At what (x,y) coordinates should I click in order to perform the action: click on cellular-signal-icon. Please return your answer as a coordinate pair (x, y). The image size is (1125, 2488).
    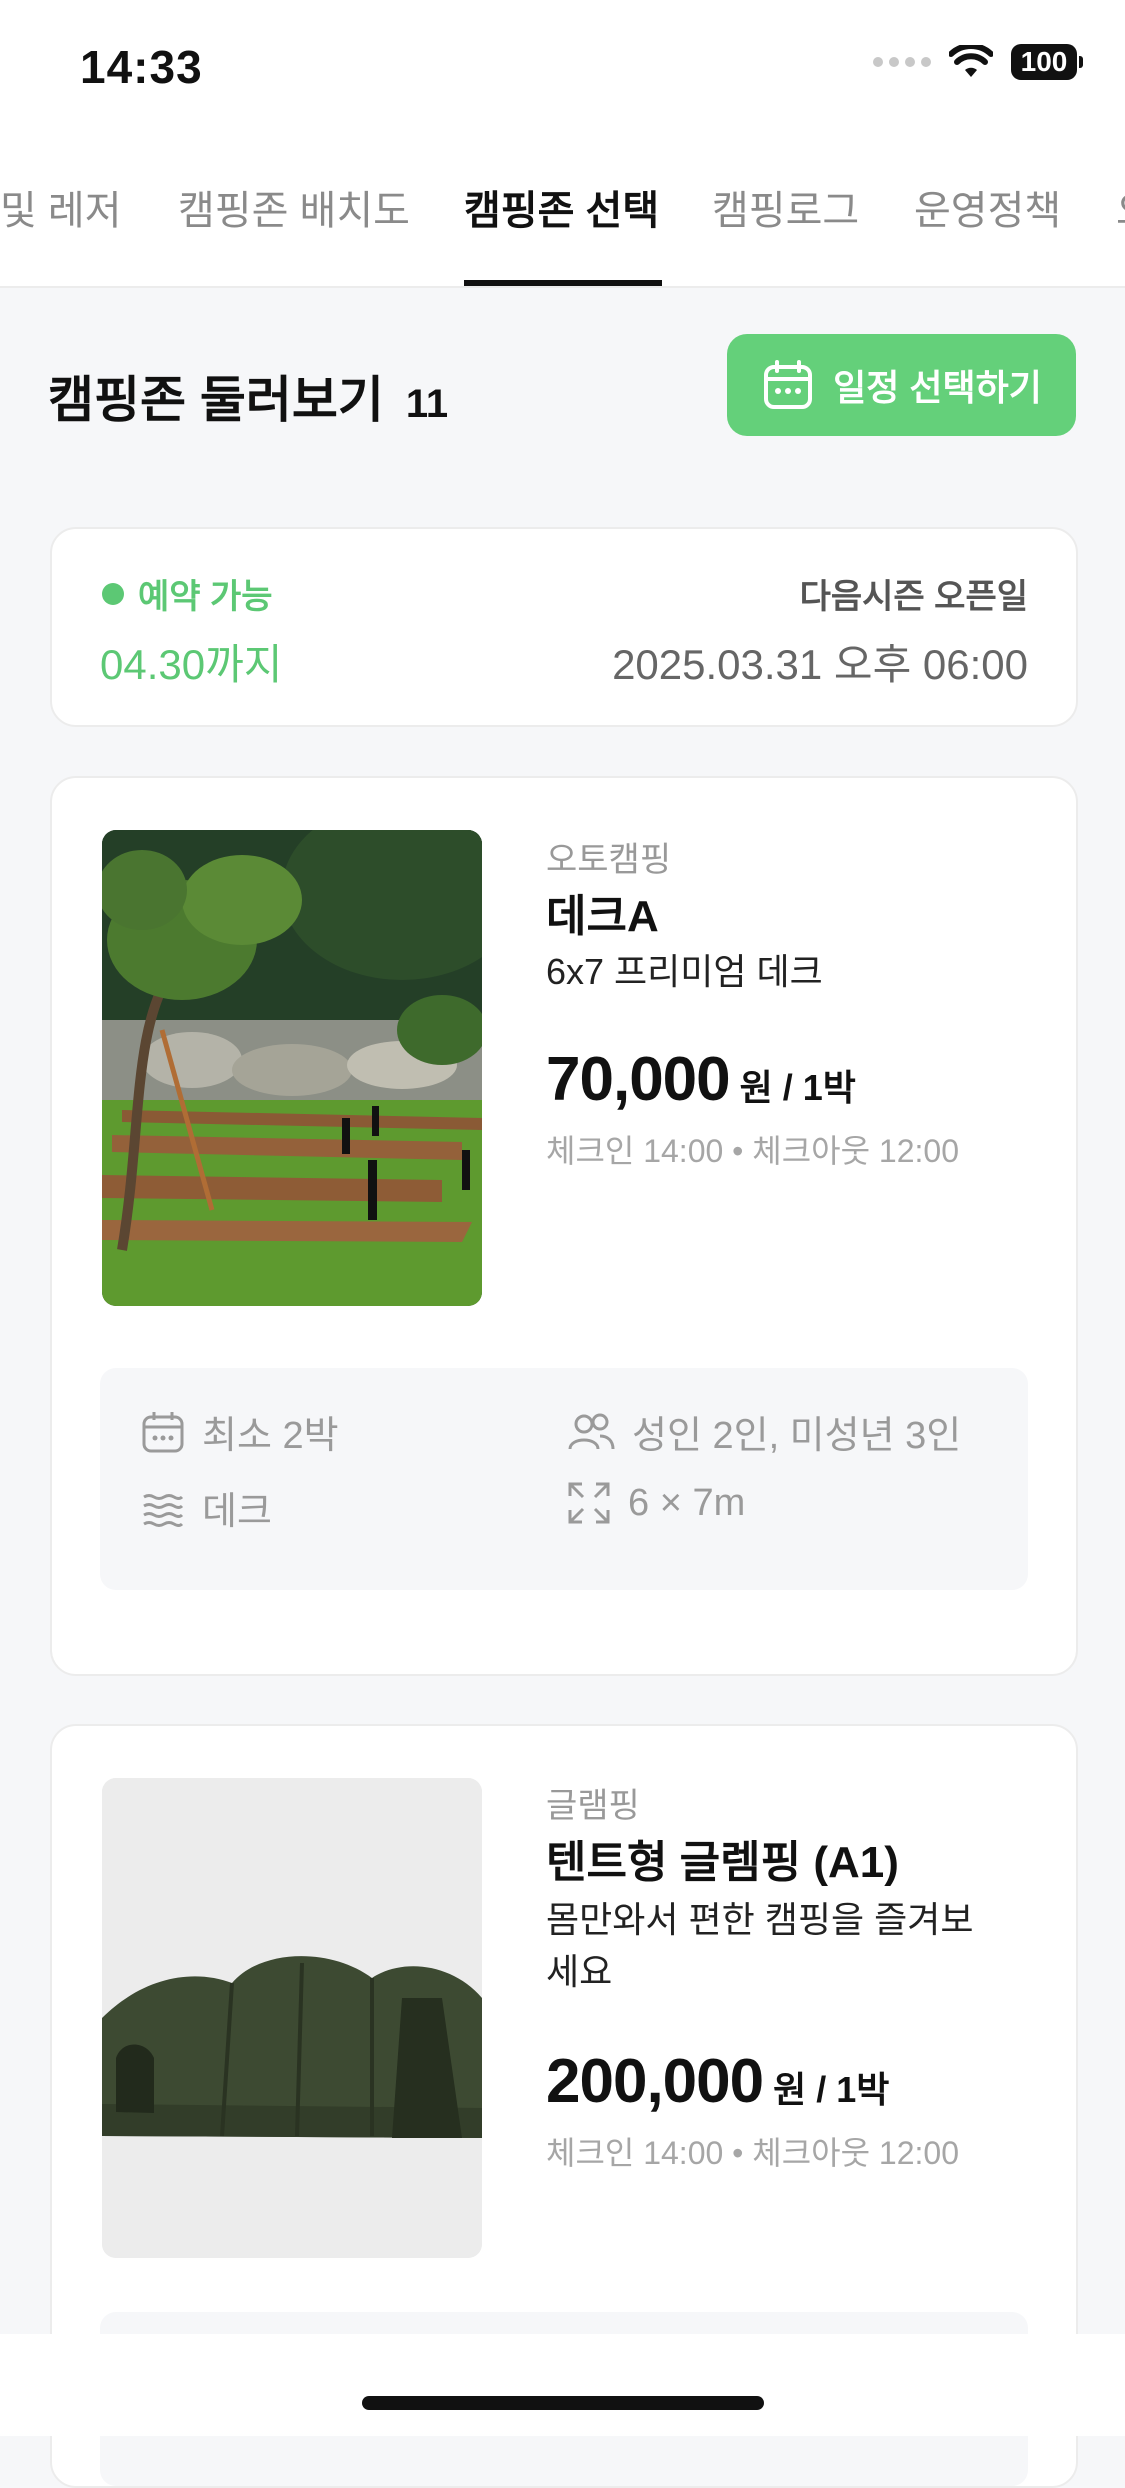
    Looking at the image, I should click on (902, 62).